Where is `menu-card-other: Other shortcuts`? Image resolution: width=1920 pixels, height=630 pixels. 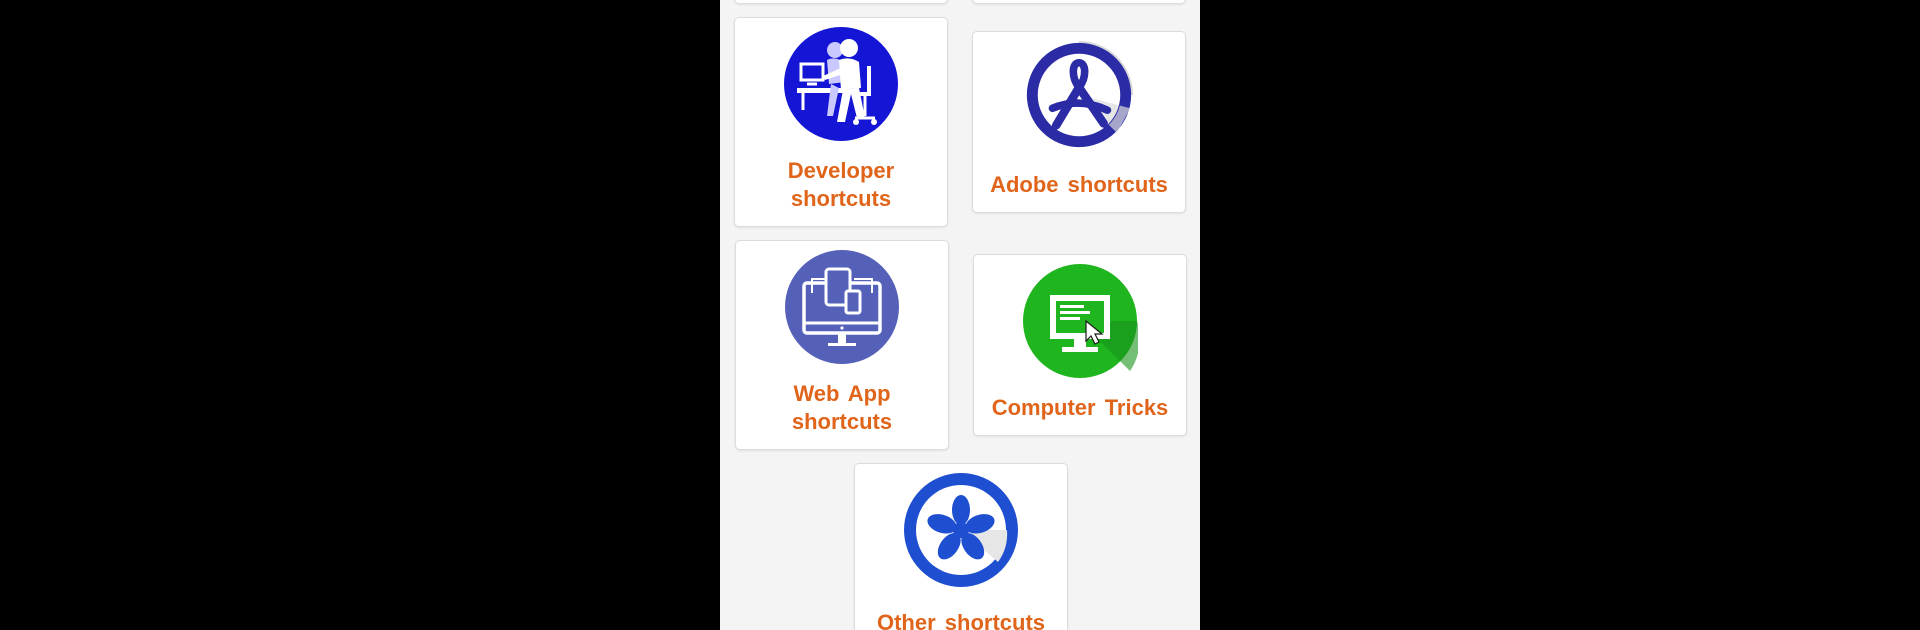
menu-card-other: Other shortcuts is located at coordinates (961, 546).